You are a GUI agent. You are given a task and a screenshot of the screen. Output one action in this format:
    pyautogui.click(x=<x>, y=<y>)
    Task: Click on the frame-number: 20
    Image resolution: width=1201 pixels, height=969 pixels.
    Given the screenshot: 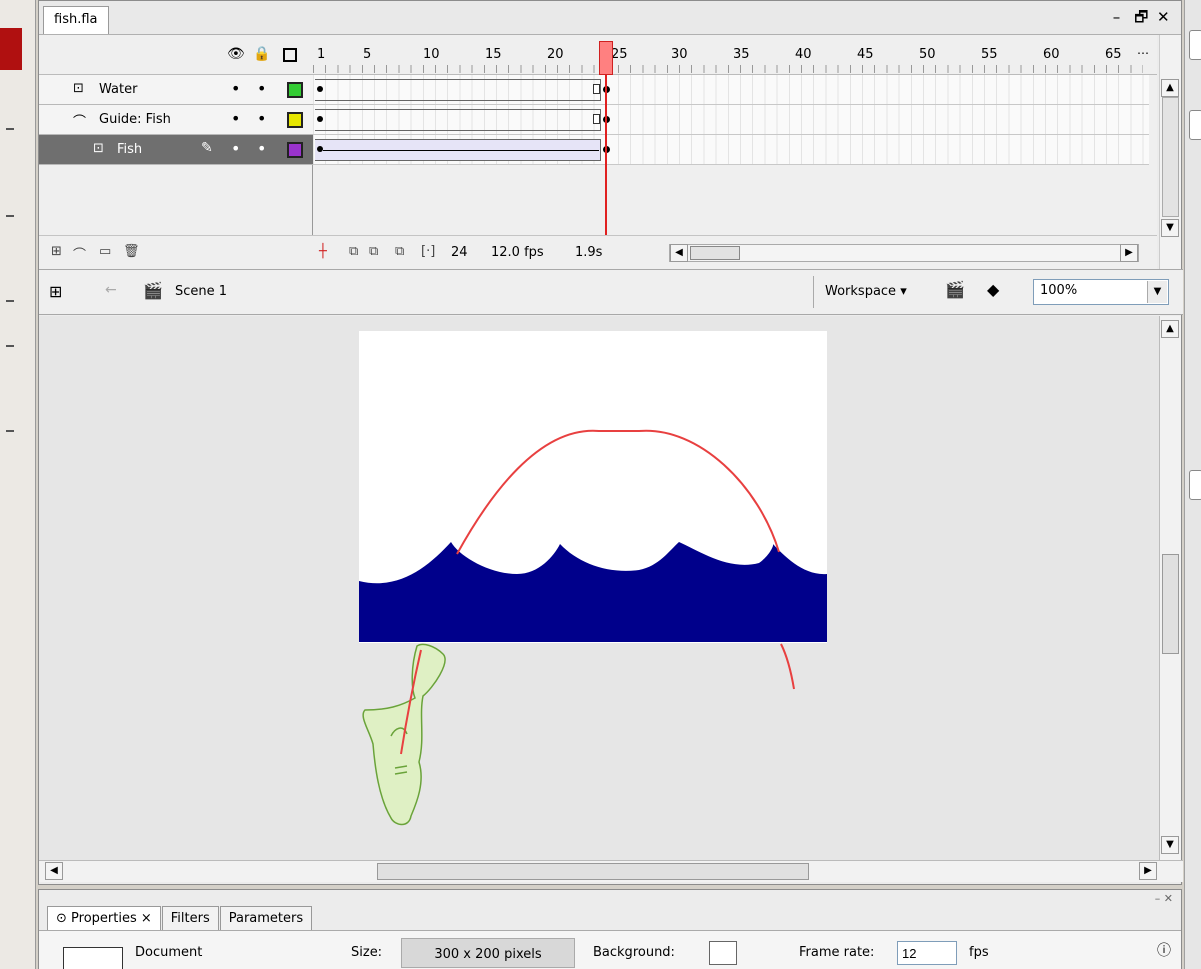 What is the action you would take?
    pyautogui.click(x=555, y=54)
    